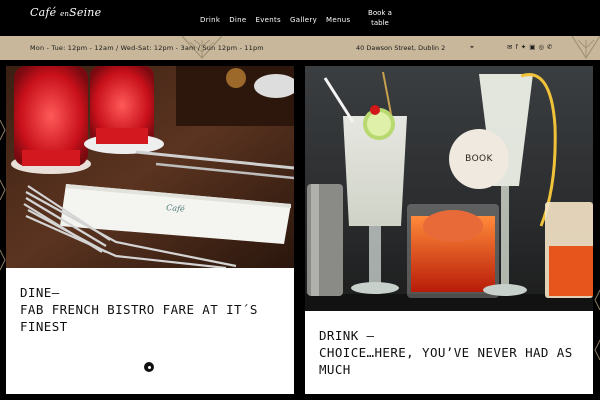 Image resolution: width=600 pixels, height=400 pixels. I want to click on svg-text: Café, so click(176, 208).